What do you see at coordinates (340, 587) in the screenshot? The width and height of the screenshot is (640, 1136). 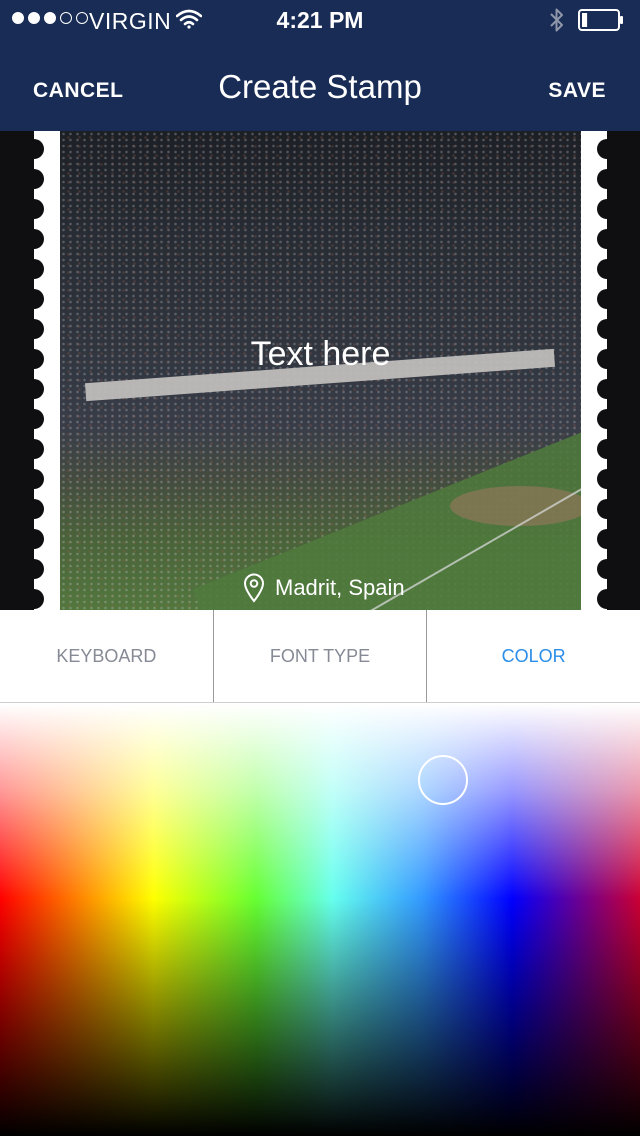 I see `location-label: Madrit, Spain` at bounding box center [340, 587].